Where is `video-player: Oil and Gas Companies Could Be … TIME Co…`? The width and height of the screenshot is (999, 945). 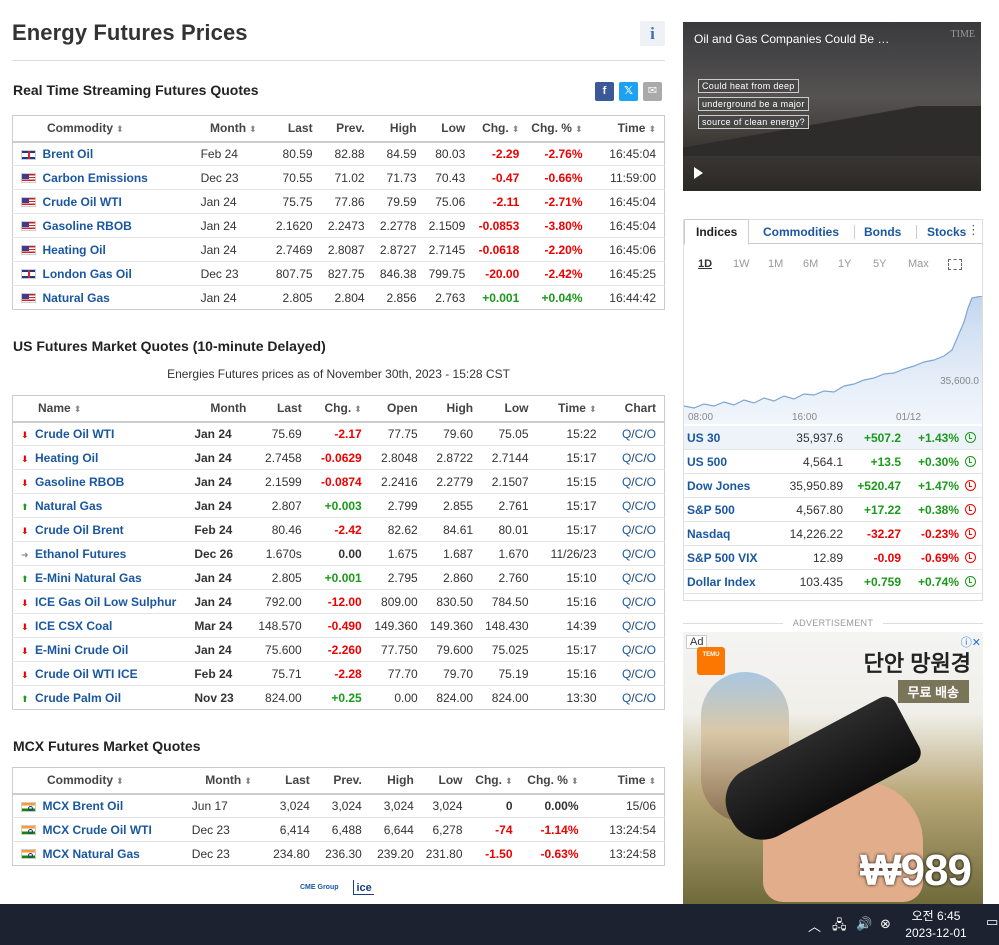 video-player: Oil and Gas Companies Could Be … TIME Co… is located at coordinates (832, 106).